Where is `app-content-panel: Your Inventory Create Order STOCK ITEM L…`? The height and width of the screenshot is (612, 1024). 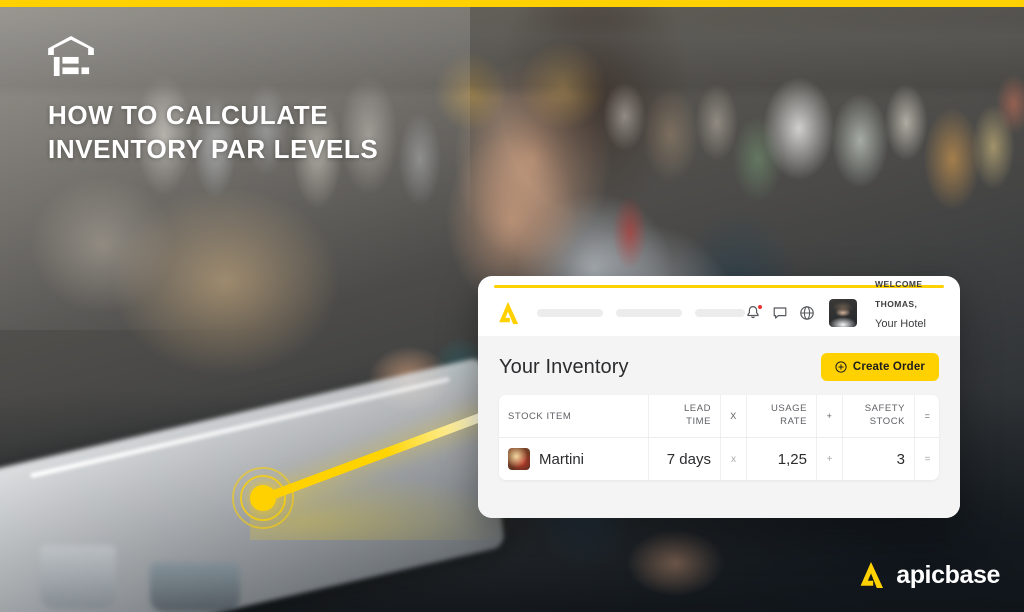
app-content-panel: Your Inventory Create Order STOCK ITEM L… is located at coordinates (719, 427).